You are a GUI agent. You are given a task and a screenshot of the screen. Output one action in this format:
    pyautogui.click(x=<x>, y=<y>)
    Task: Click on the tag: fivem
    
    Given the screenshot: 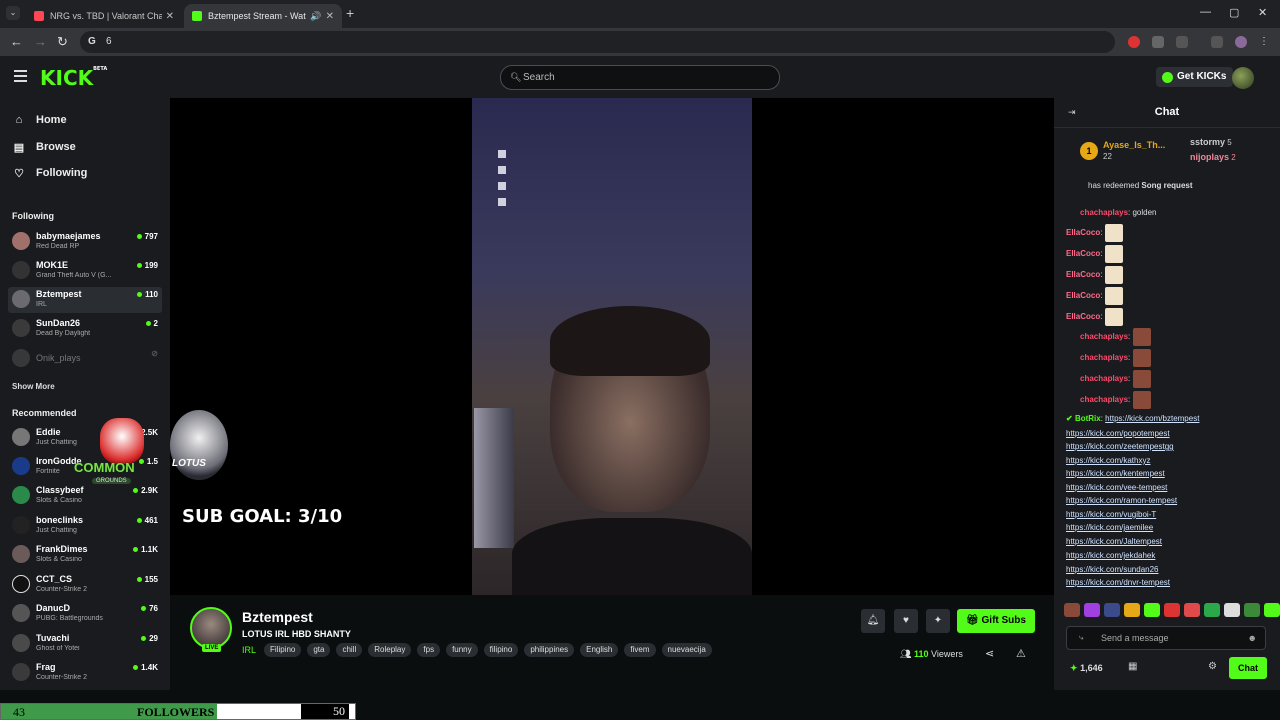 What is the action you would take?
    pyautogui.click(x=640, y=650)
    